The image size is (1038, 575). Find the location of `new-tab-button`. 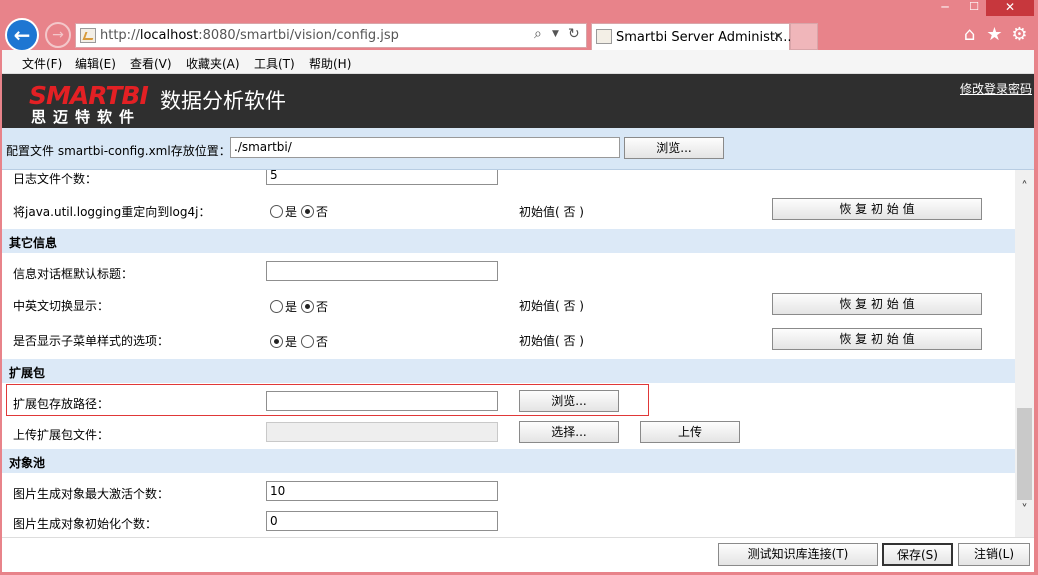

new-tab-button is located at coordinates (804, 36).